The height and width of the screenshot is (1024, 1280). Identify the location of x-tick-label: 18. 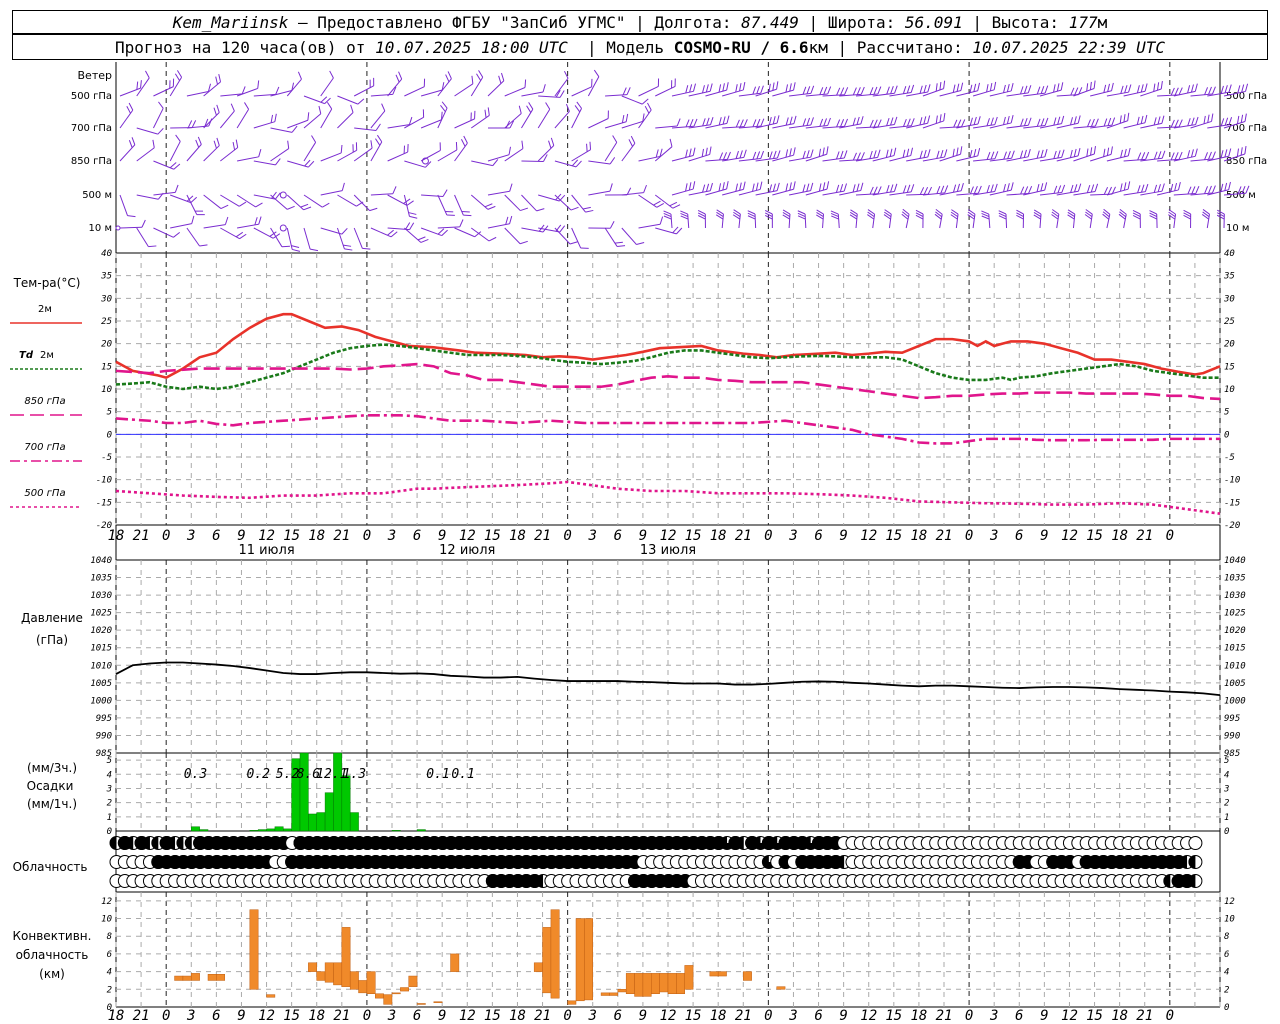
(316, 1016).